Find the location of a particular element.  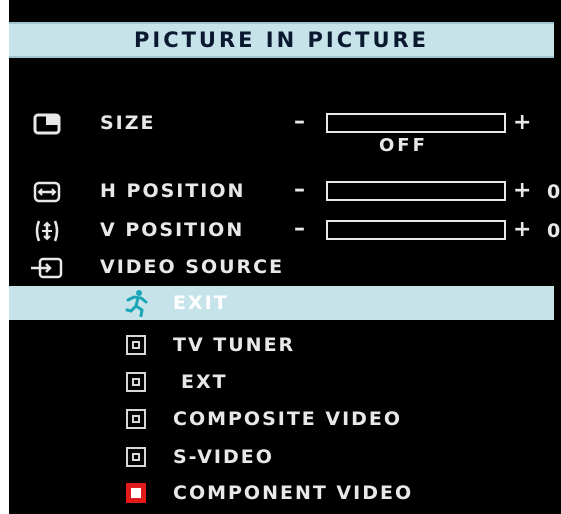

setting-h-position: H POSITION – + 0 is located at coordinates (285, 192).